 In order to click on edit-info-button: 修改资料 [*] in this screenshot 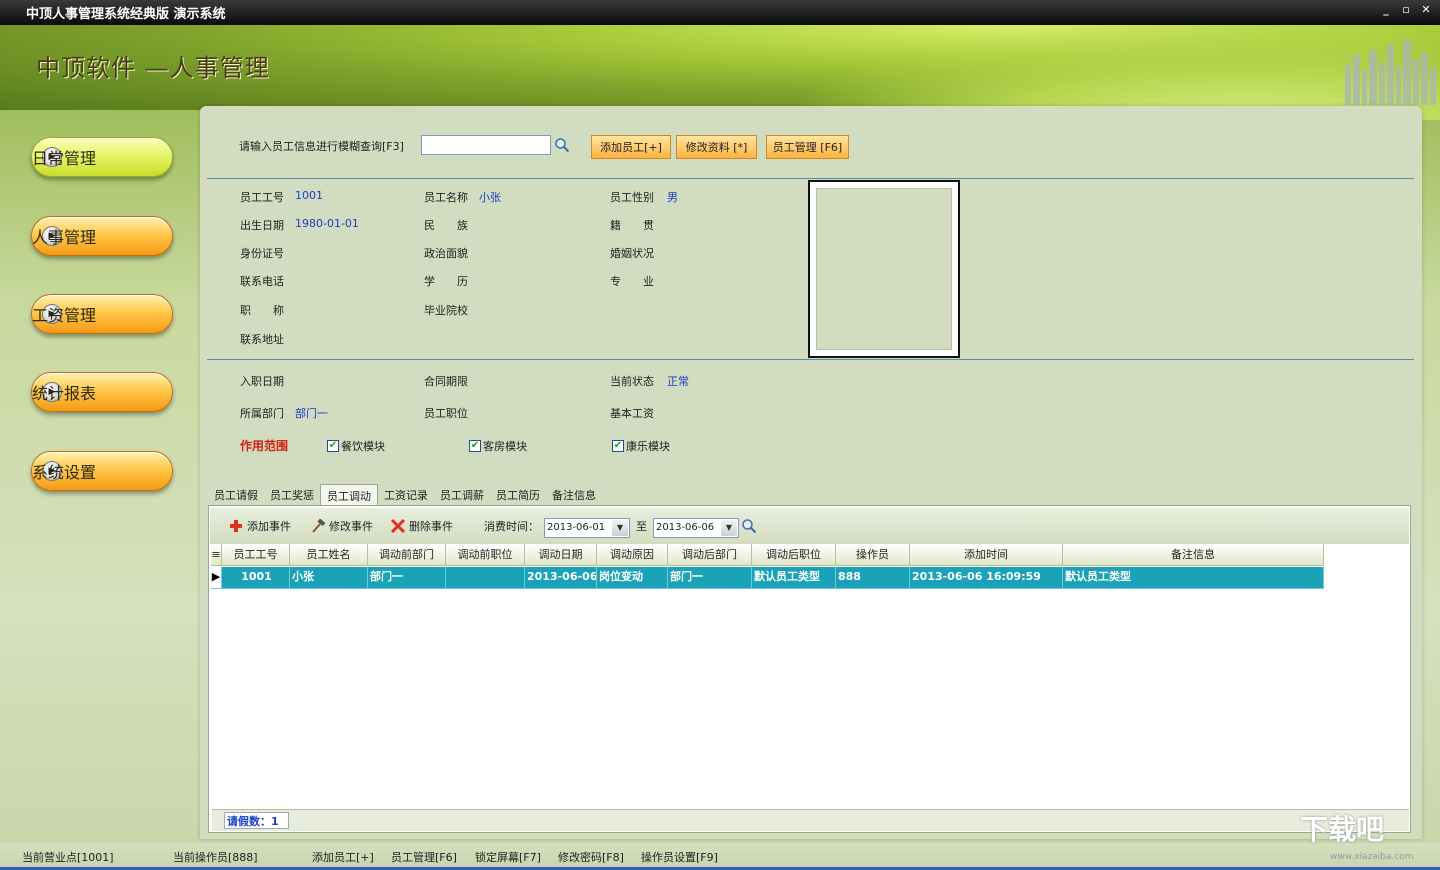, I will do `click(716, 147)`.